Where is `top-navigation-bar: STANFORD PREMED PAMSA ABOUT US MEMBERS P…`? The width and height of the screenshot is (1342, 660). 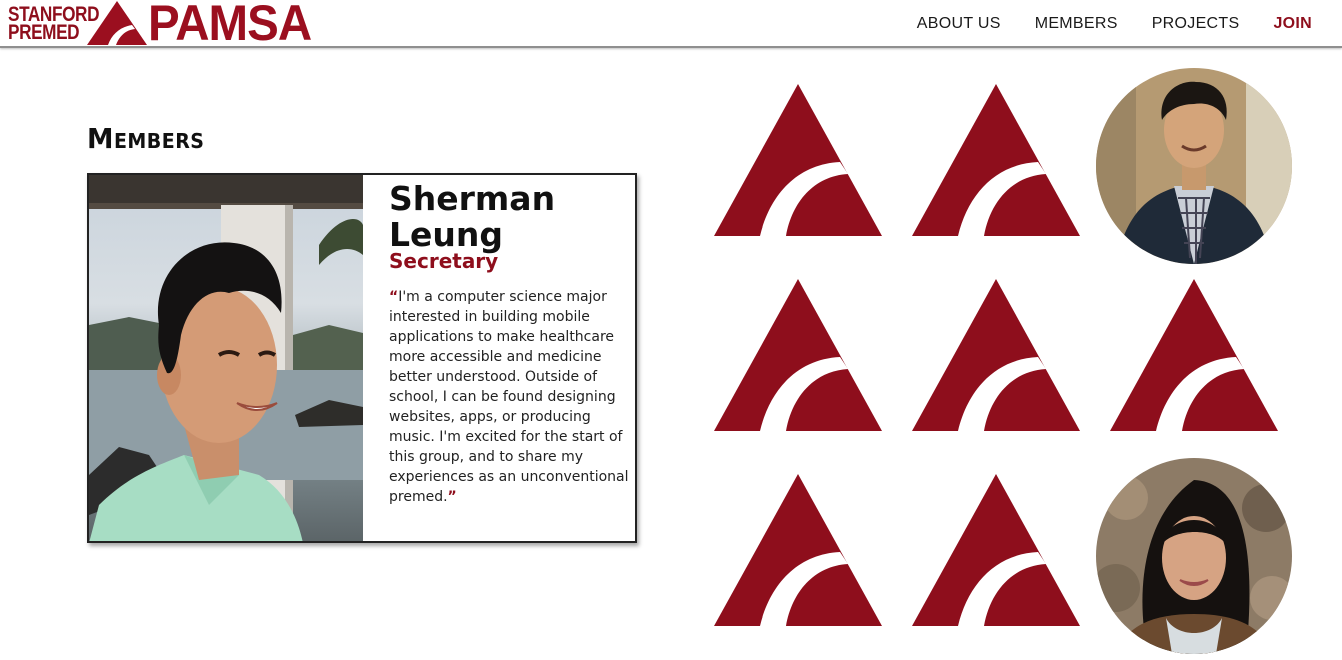 top-navigation-bar: STANFORD PREMED PAMSA ABOUT US MEMBERS P… is located at coordinates (671, 25).